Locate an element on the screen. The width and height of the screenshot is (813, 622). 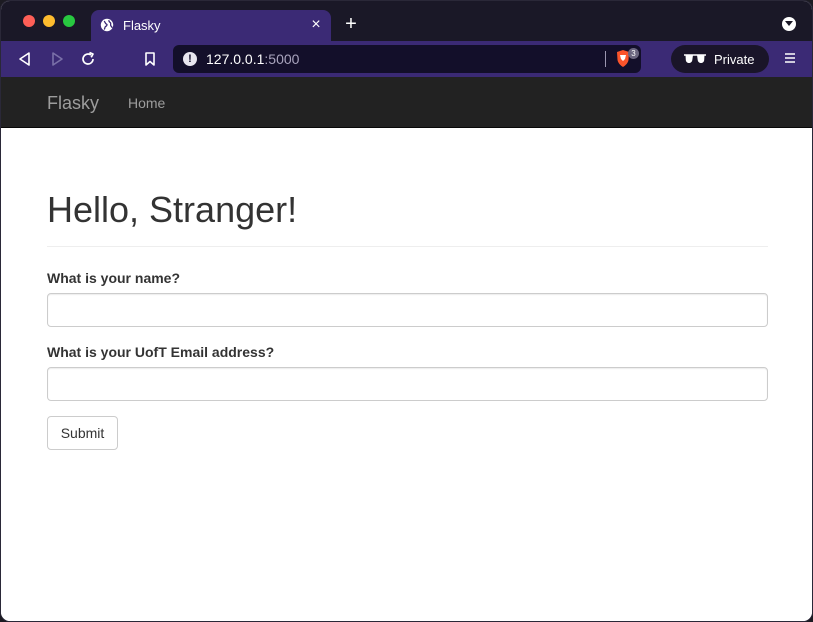
url-host: 127.0.0.1 is located at coordinates (235, 59).